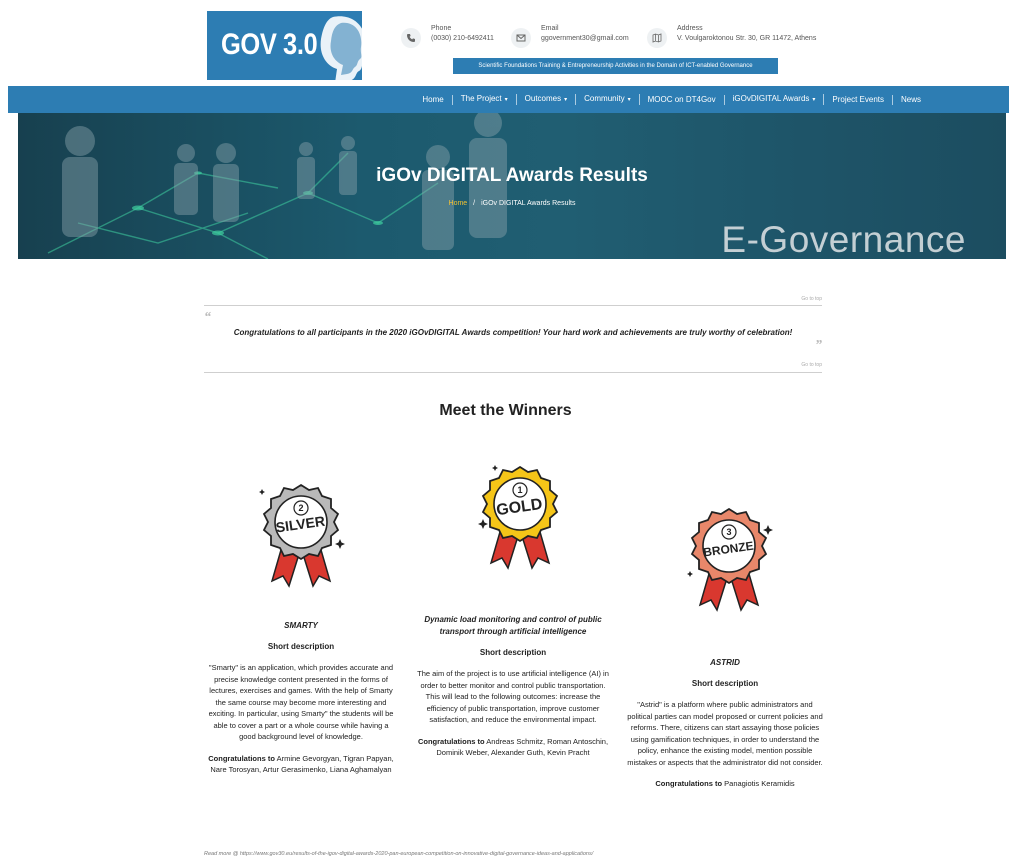  What do you see at coordinates (269, 44) in the screenshot?
I see `logo-text: GOV 3.0` at bounding box center [269, 44].